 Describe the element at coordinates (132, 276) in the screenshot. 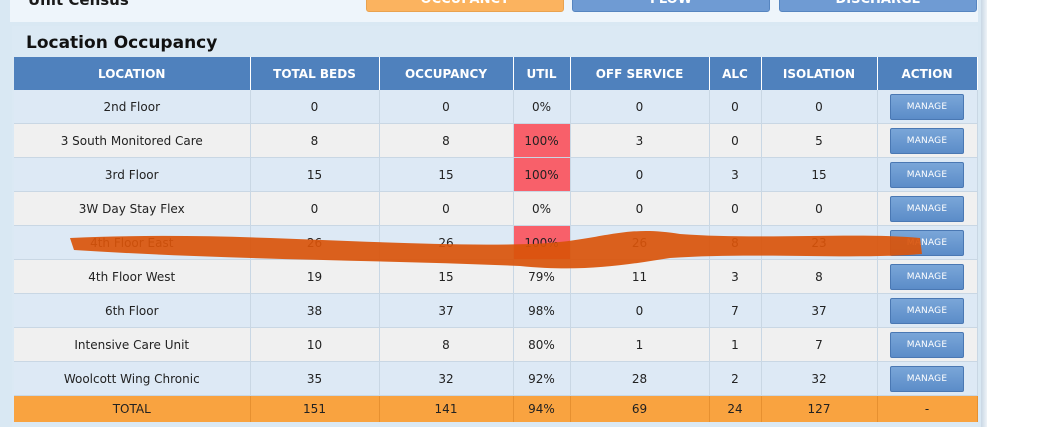

I see `cell-location: 4th Floor West` at that location.